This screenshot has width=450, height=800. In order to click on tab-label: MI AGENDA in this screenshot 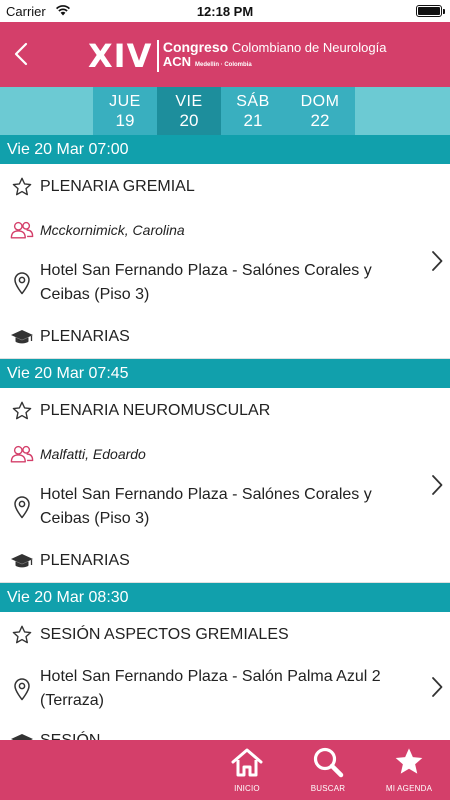, I will do `click(409, 788)`.